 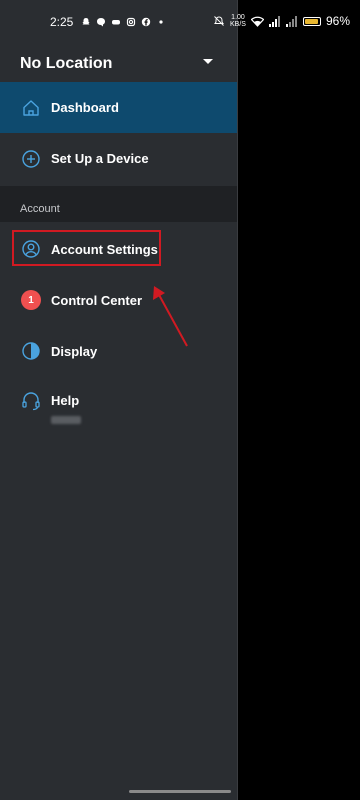 I want to click on menu-item-help: Help, so click(x=118, y=401).